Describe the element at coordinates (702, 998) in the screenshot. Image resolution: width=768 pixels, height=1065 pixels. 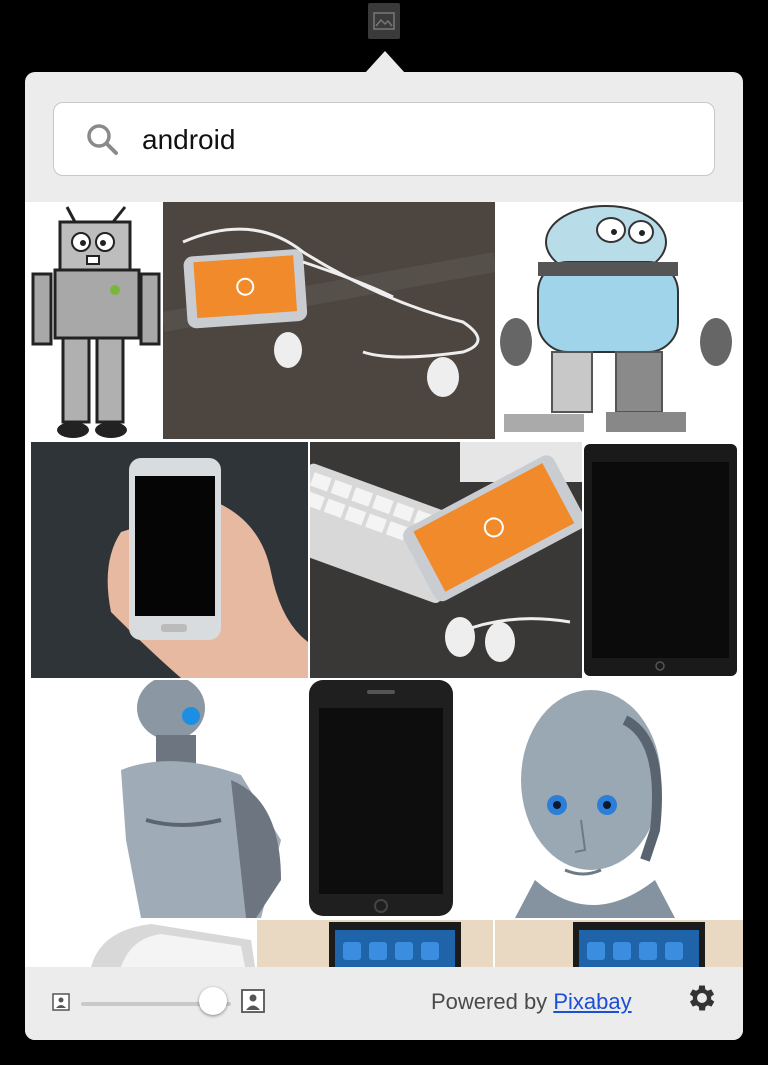
I see `gear-icon` at that location.